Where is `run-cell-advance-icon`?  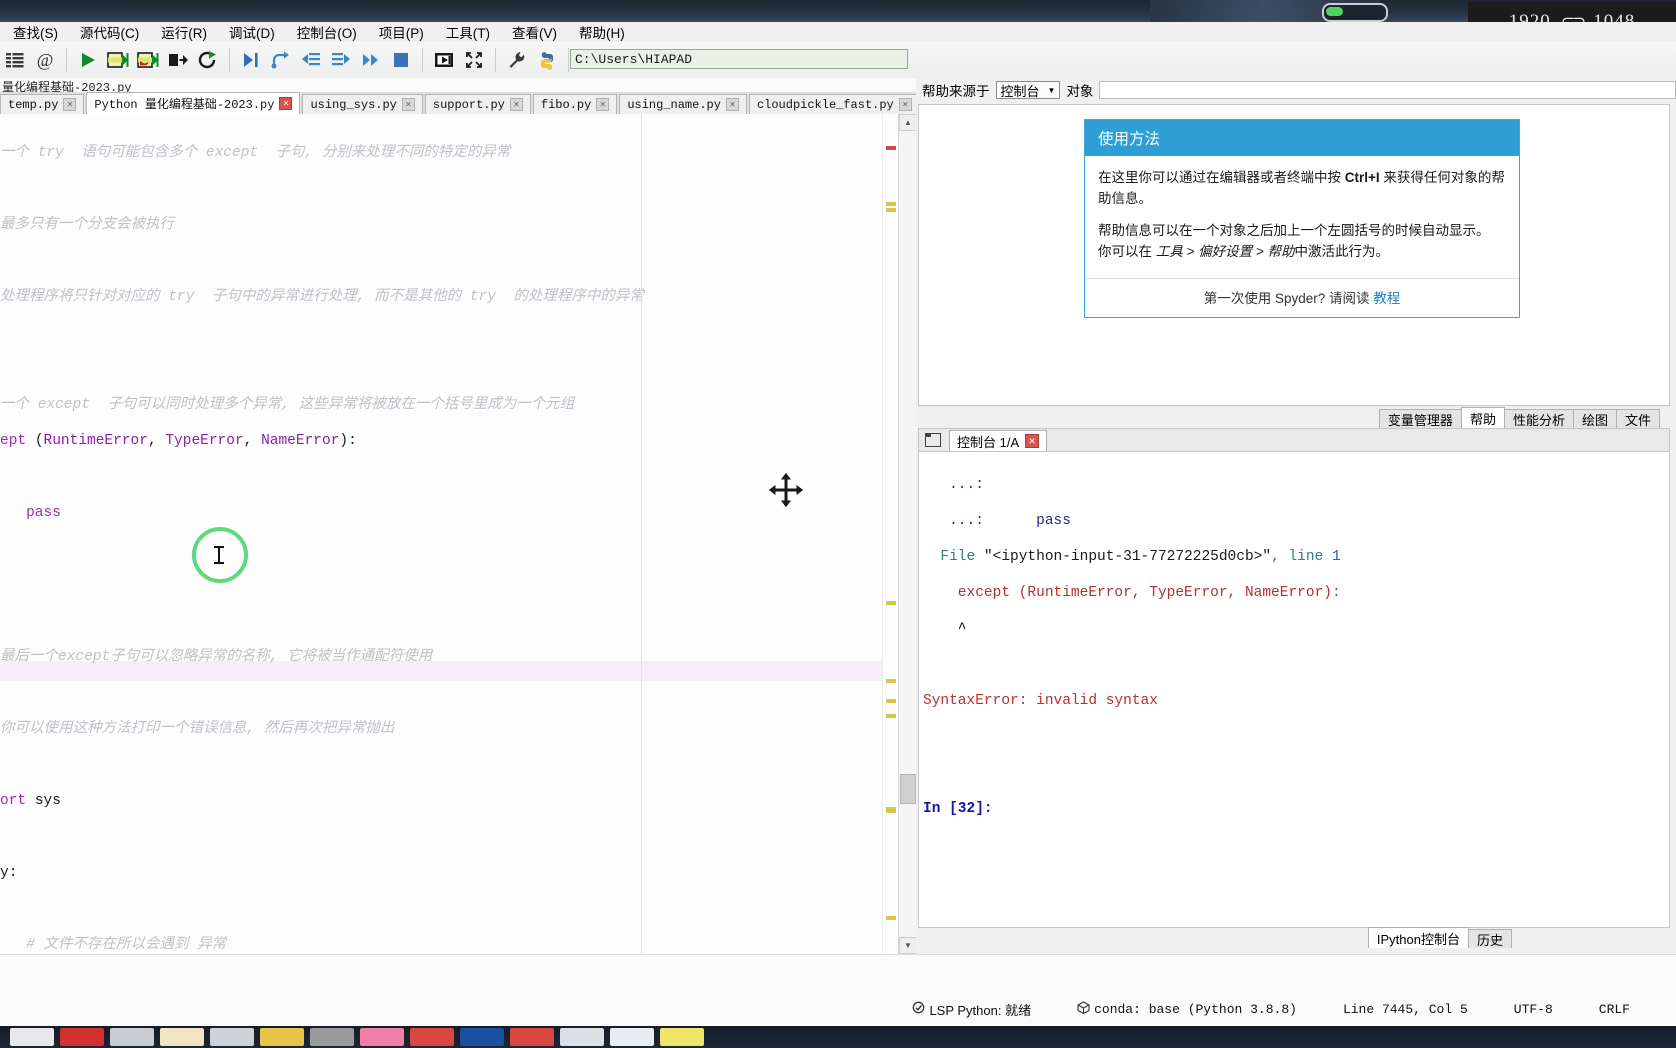
run-cell-advance-icon is located at coordinates (148, 60).